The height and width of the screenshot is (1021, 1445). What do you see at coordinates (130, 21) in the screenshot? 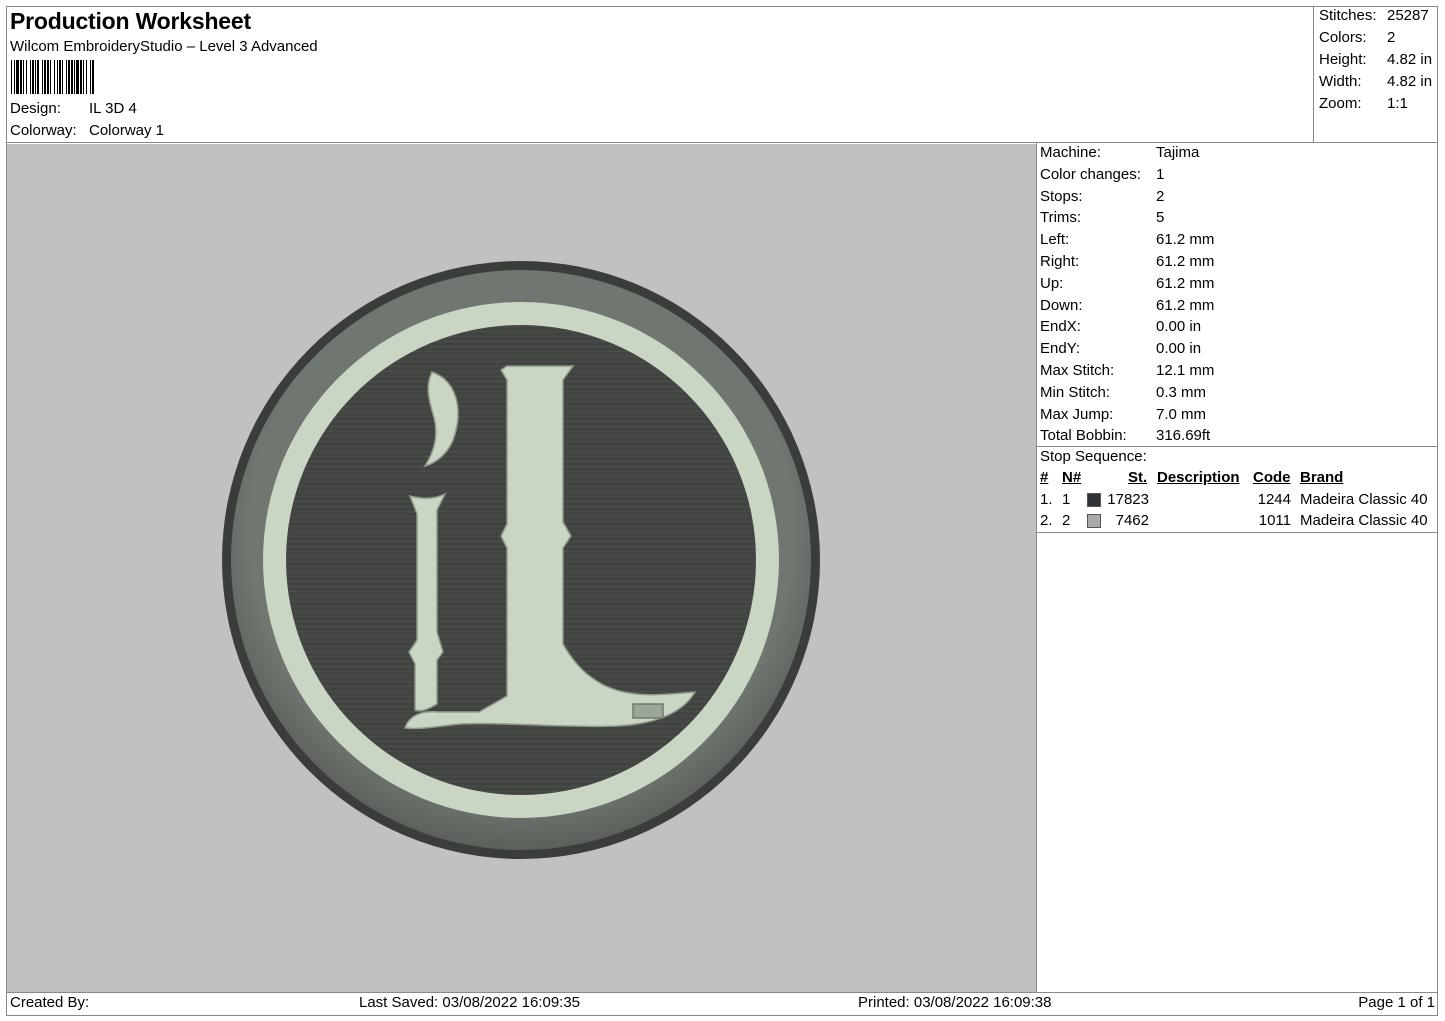
I see `page-title: Production Worksheet` at bounding box center [130, 21].